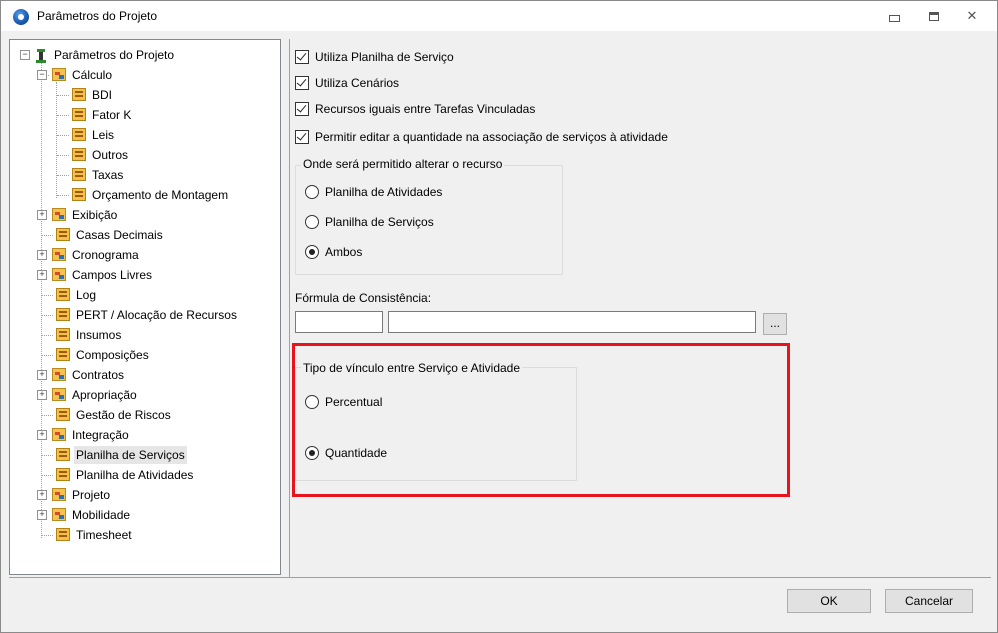 This screenshot has width=998, height=633. What do you see at coordinates (144, 135) in the screenshot?
I see `tree-item-leis: Leis` at bounding box center [144, 135].